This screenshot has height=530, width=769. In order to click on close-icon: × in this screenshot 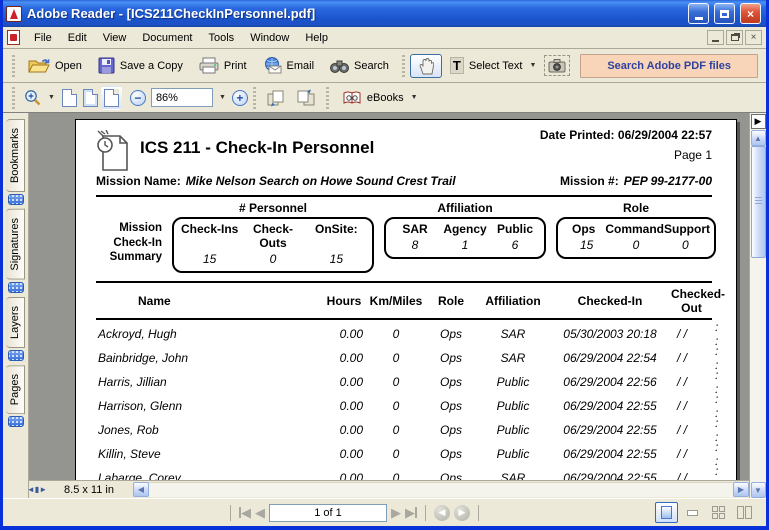, I will do `click(750, 13)`.